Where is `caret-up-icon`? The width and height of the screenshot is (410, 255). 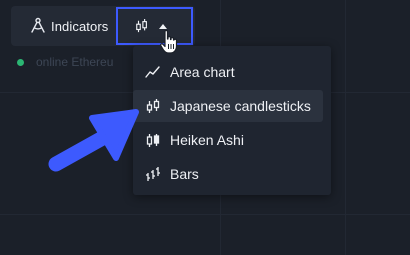 caret-up-icon is located at coordinates (163, 26).